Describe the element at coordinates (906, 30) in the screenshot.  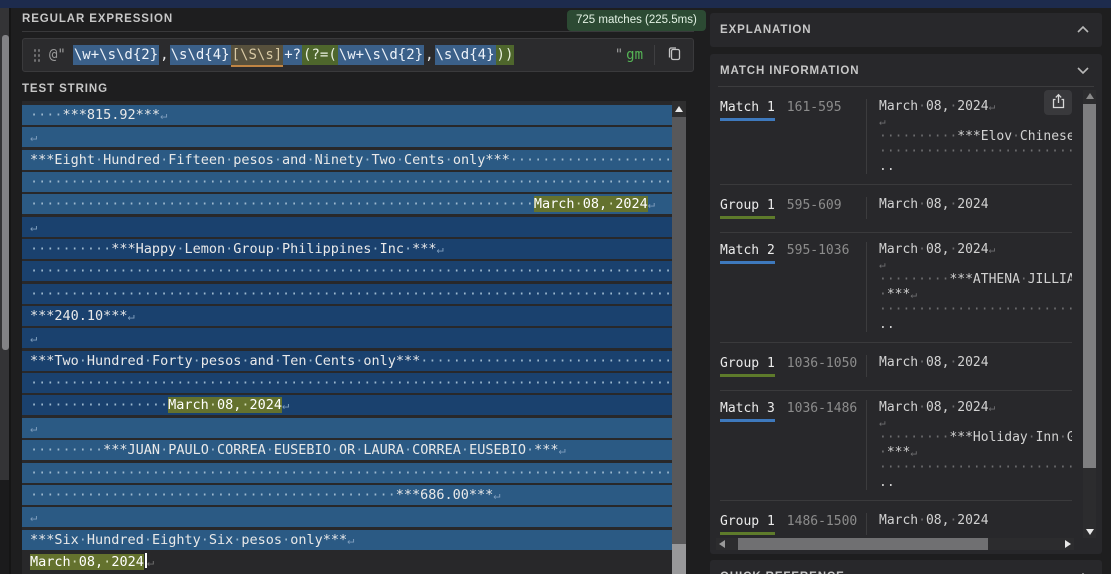
I see `explanation-panel: EXPLANATION` at that location.